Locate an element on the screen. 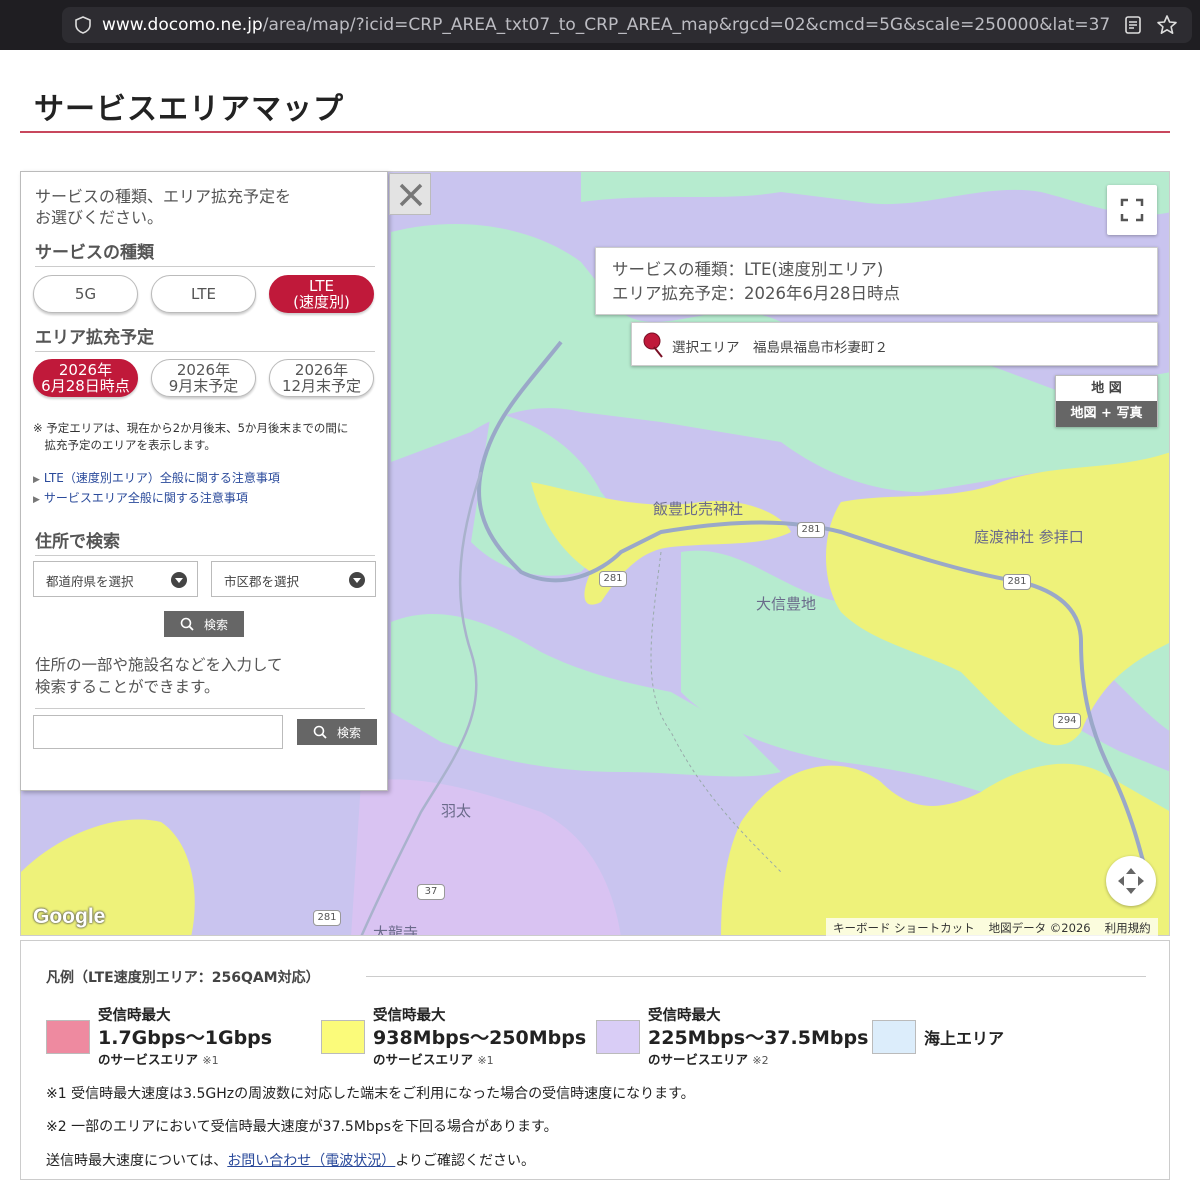 The image size is (1200, 1180). service-type-heading: サービスの種類 is located at coordinates (205, 252).